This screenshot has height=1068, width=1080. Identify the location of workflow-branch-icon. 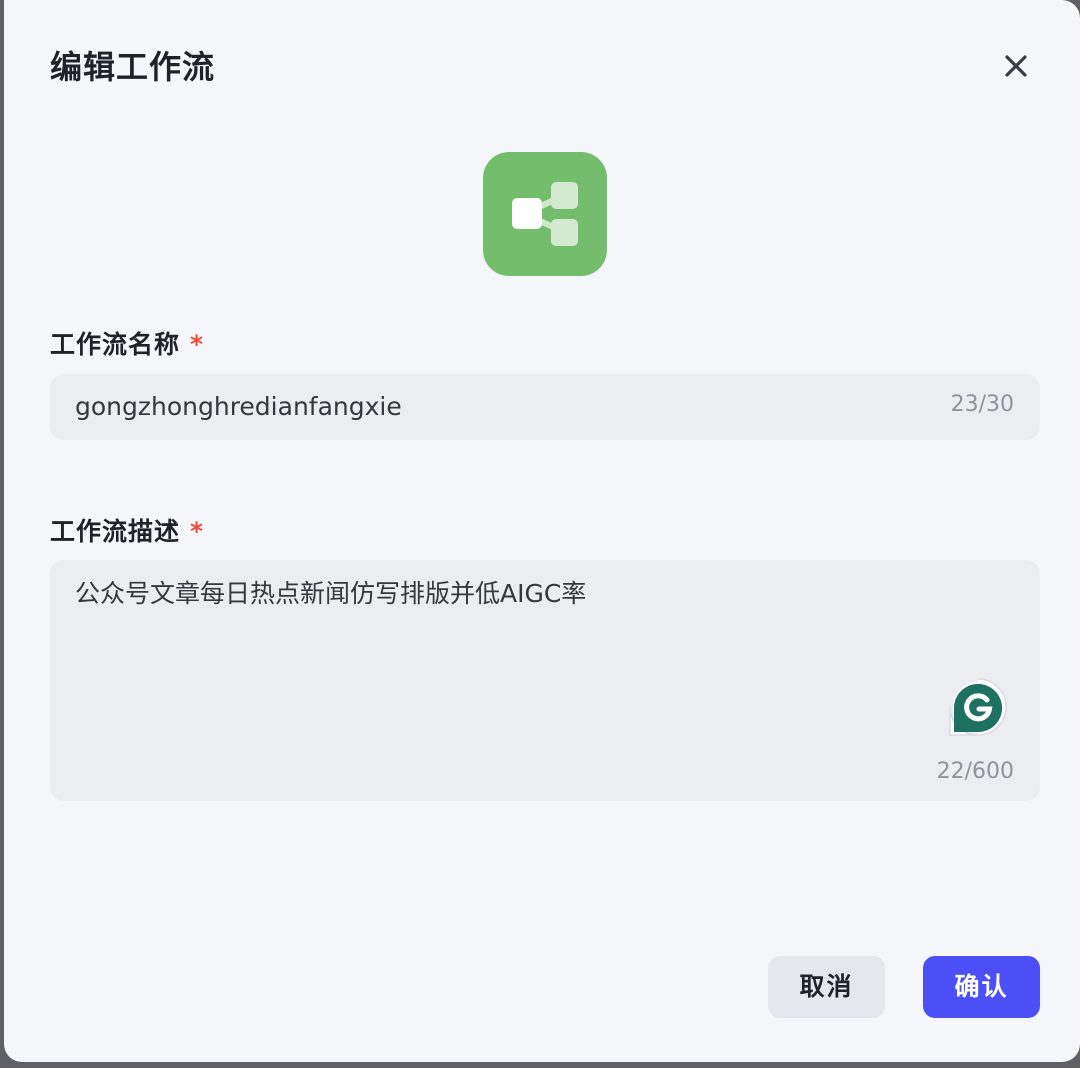
(545, 214).